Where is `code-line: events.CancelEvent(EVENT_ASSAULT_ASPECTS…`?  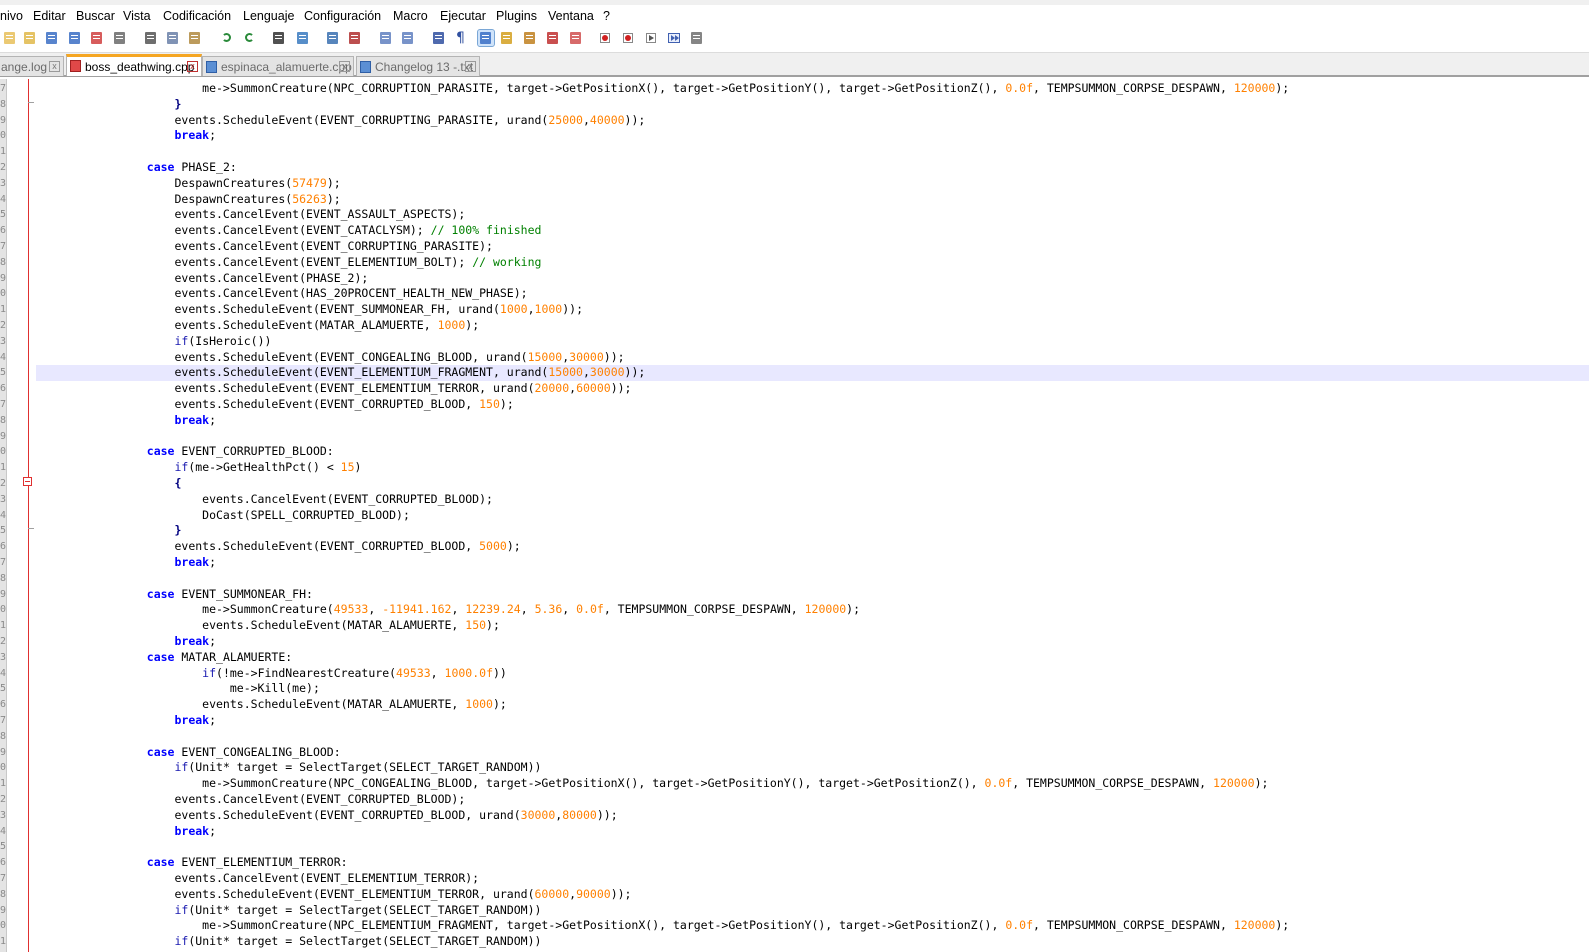
code-line: events.CancelEvent(EVENT_ASSAULT_ASPECTS… is located at coordinates (812, 215).